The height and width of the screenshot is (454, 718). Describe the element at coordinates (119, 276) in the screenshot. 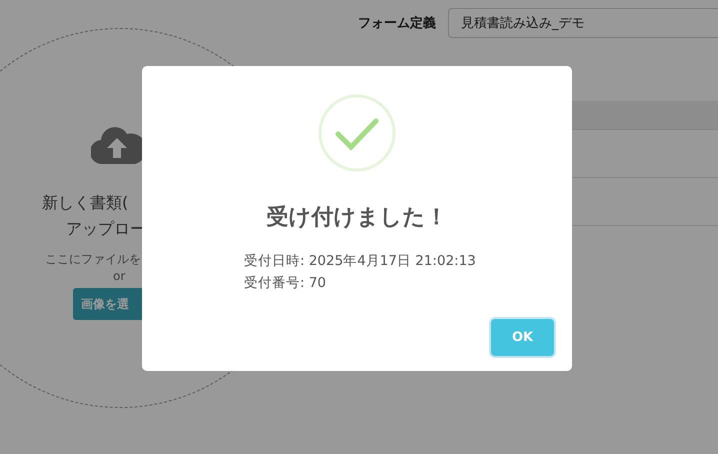

I see `or-text: or` at that location.